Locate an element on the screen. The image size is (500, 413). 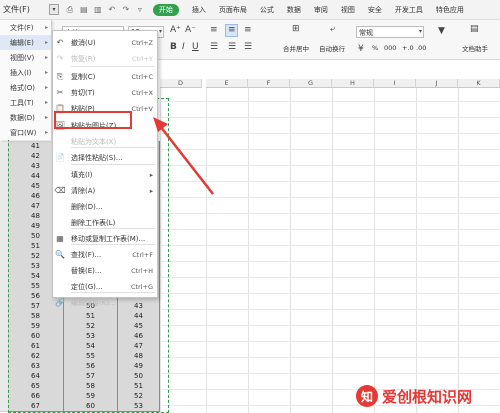
context-menu-item: 填充(I) ▸ is located at coordinates (105, 174).